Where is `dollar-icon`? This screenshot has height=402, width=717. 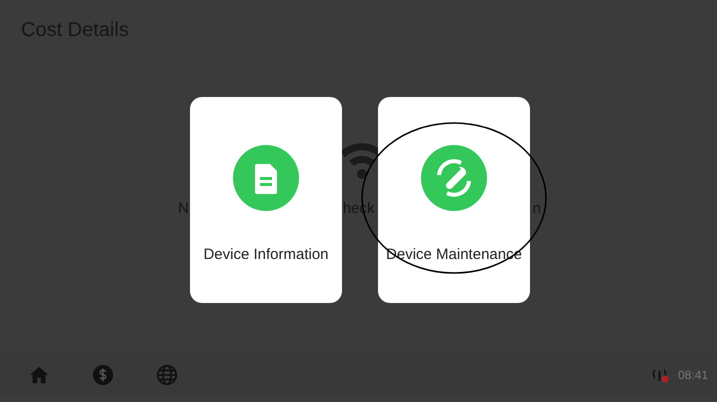 dollar-icon is located at coordinates (103, 375).